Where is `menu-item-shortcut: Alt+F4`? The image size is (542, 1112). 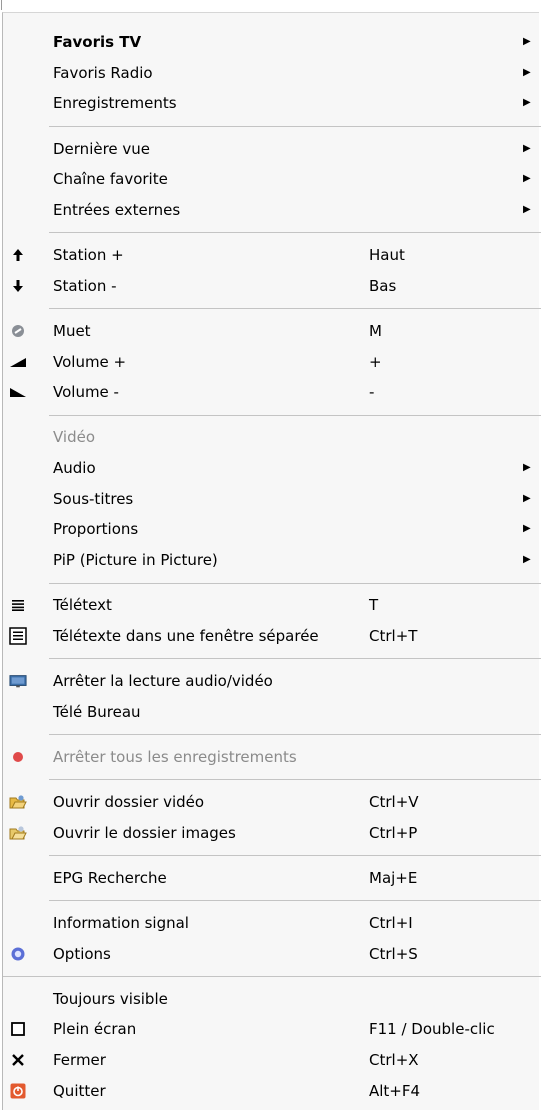
menu-item-shortcut: Alt+F4 is located at coordinates (395, 1090).